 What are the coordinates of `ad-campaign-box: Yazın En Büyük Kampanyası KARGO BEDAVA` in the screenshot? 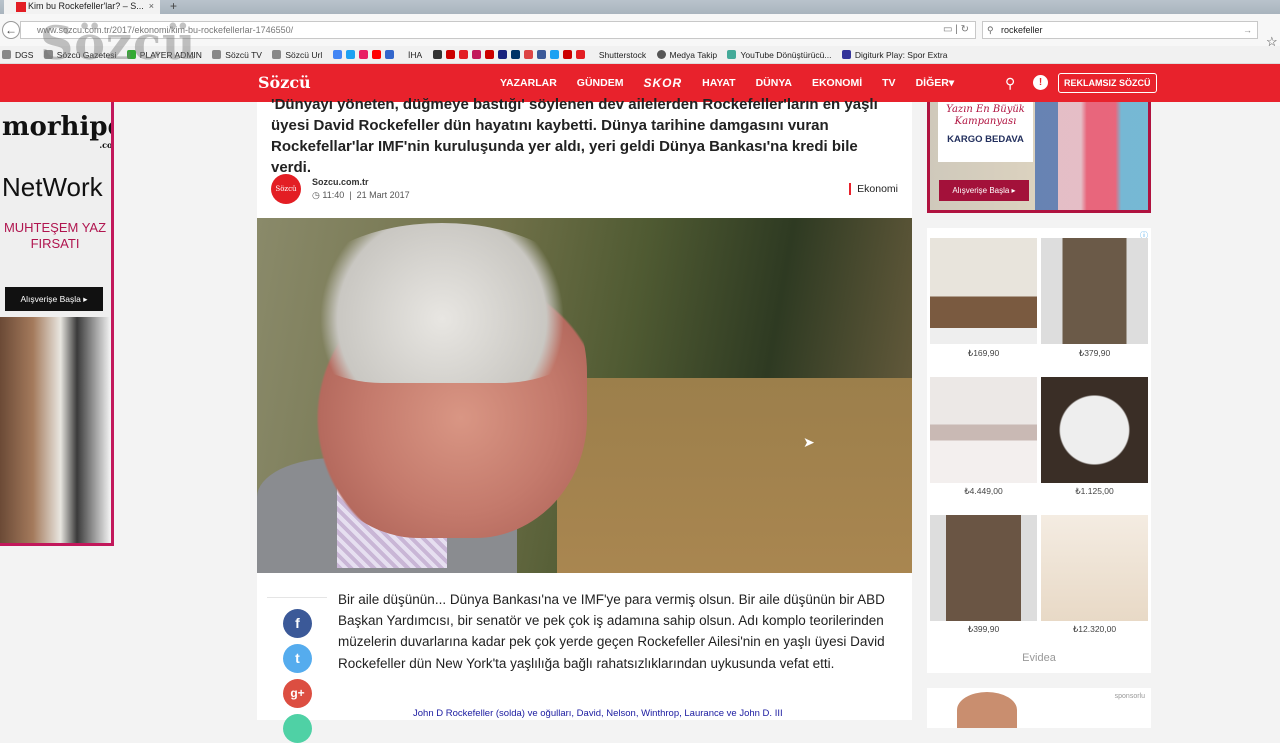 It's located at (985, 132).